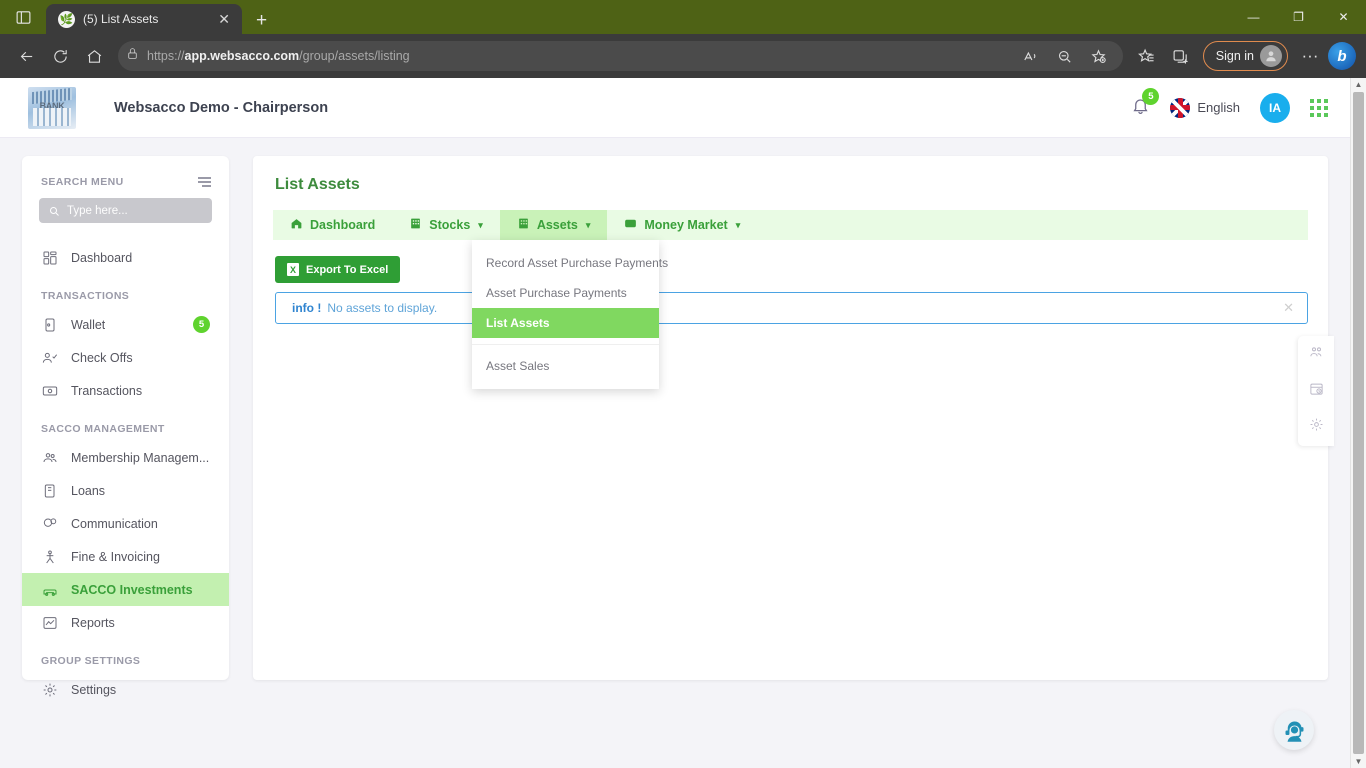  I want to click on alert-close-icon: ✕, so click(1288, 308).